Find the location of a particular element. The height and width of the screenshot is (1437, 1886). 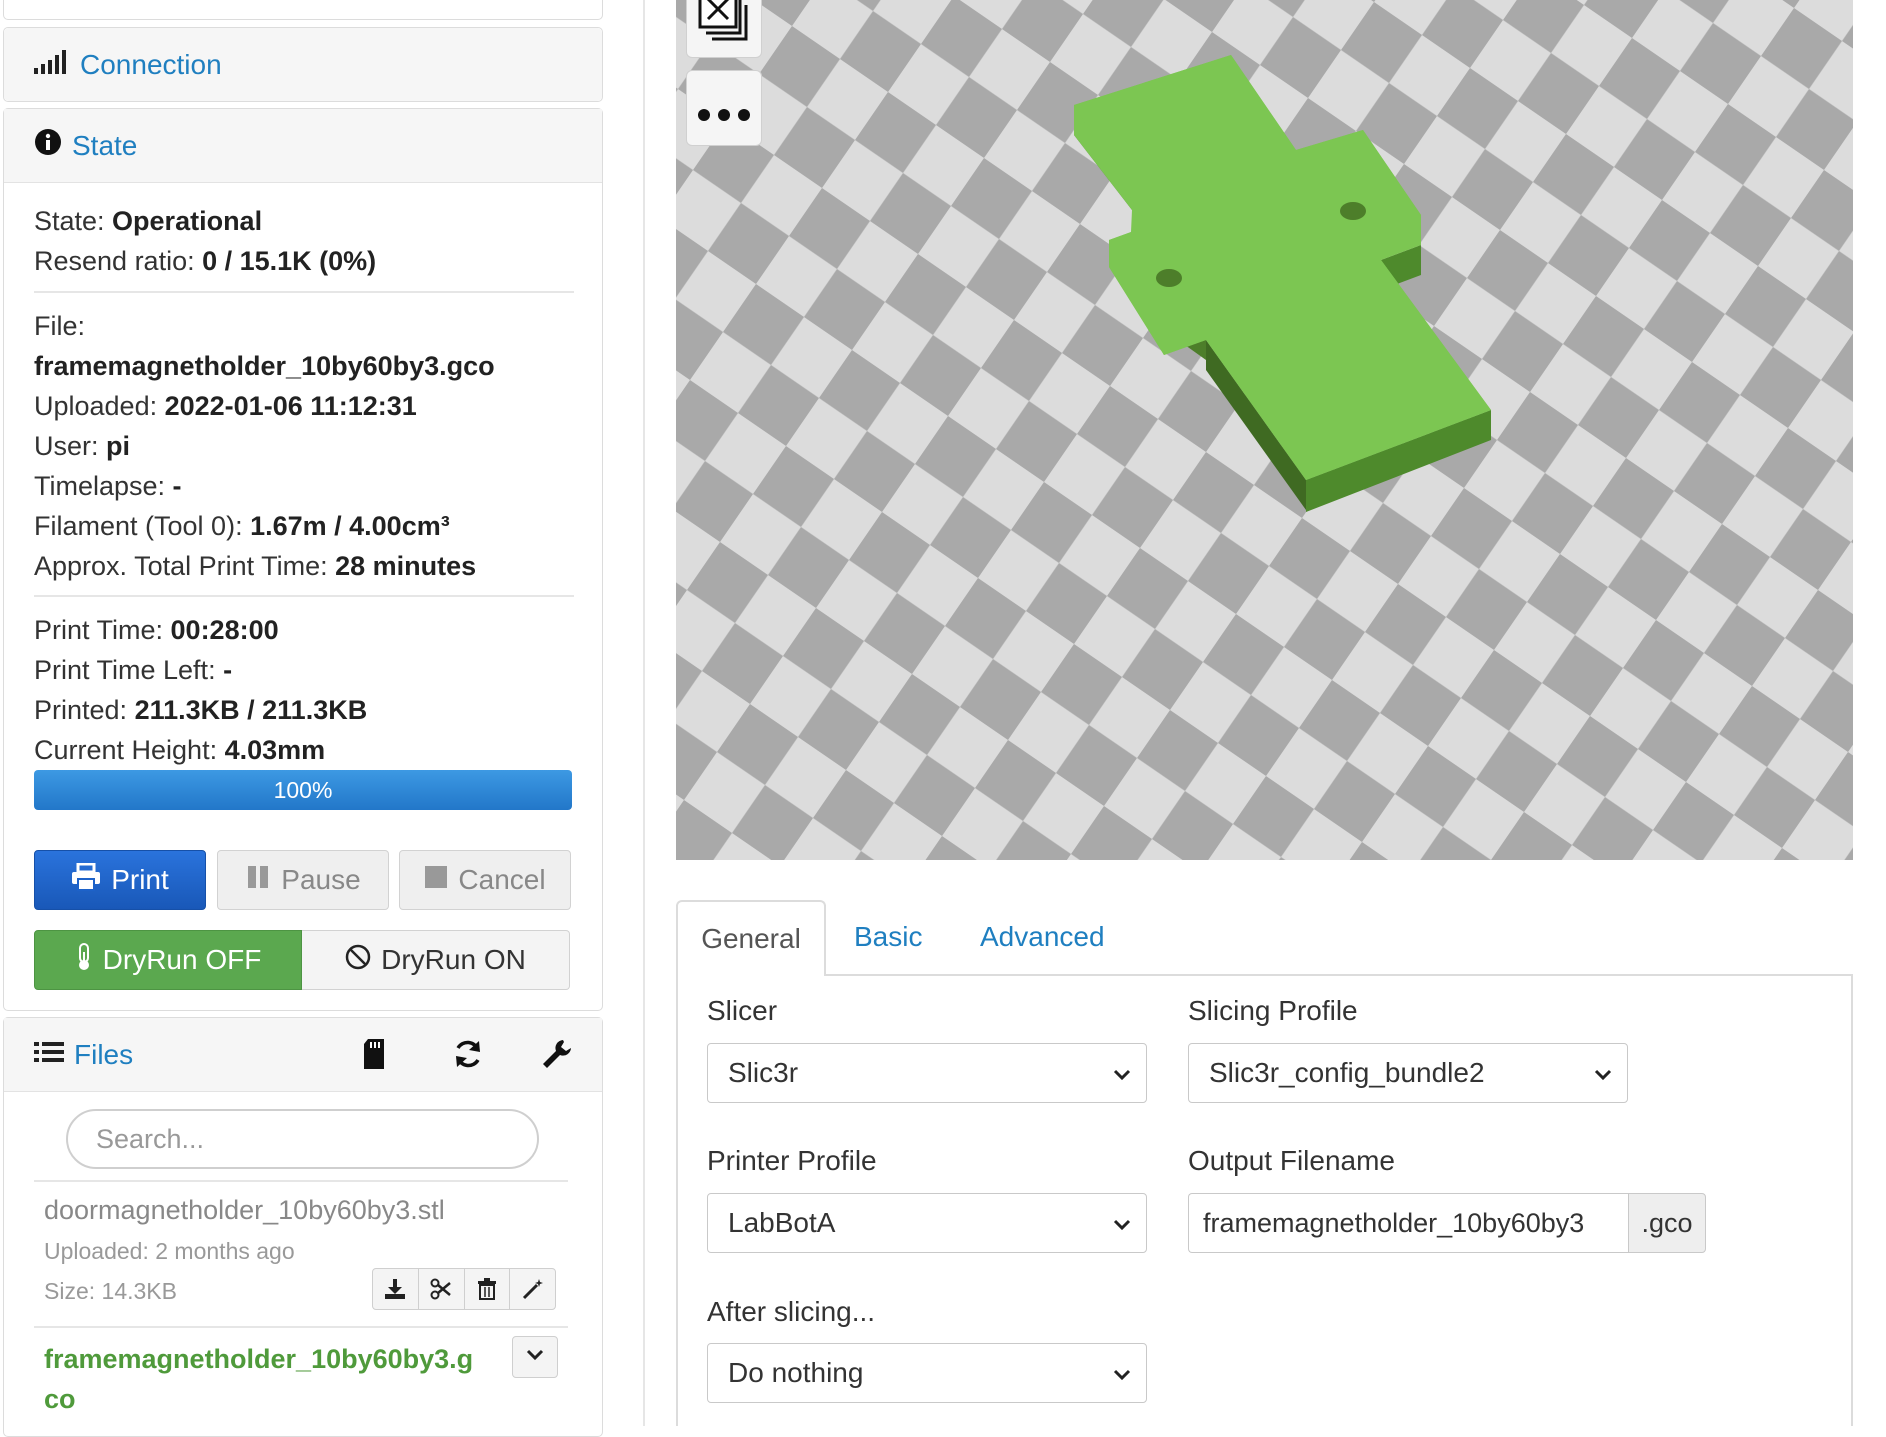

panel-right-border is located at coordinates (1852, 1200).